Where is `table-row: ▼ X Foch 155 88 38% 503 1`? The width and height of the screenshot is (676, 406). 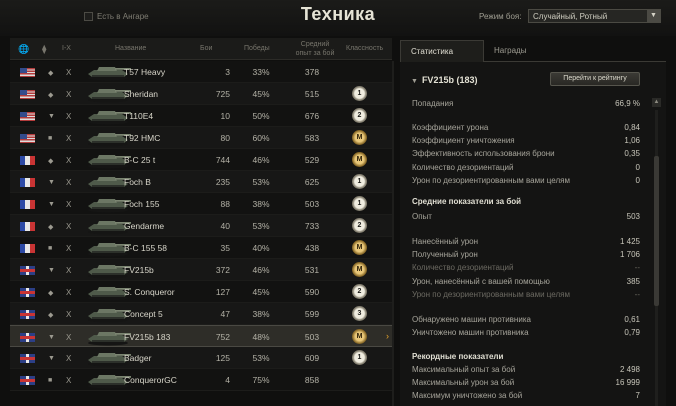
table-row: ▼ X Foch 155 88 38% 503 1 is located at coordinates (201, 204).